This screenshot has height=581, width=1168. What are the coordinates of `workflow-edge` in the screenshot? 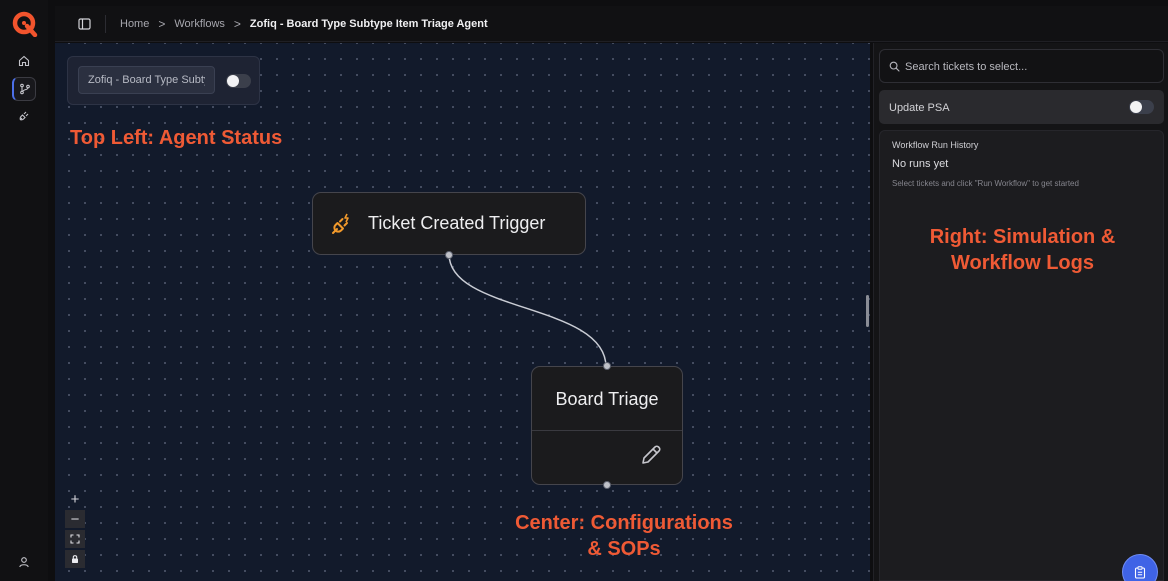 It's located at (527, 310).